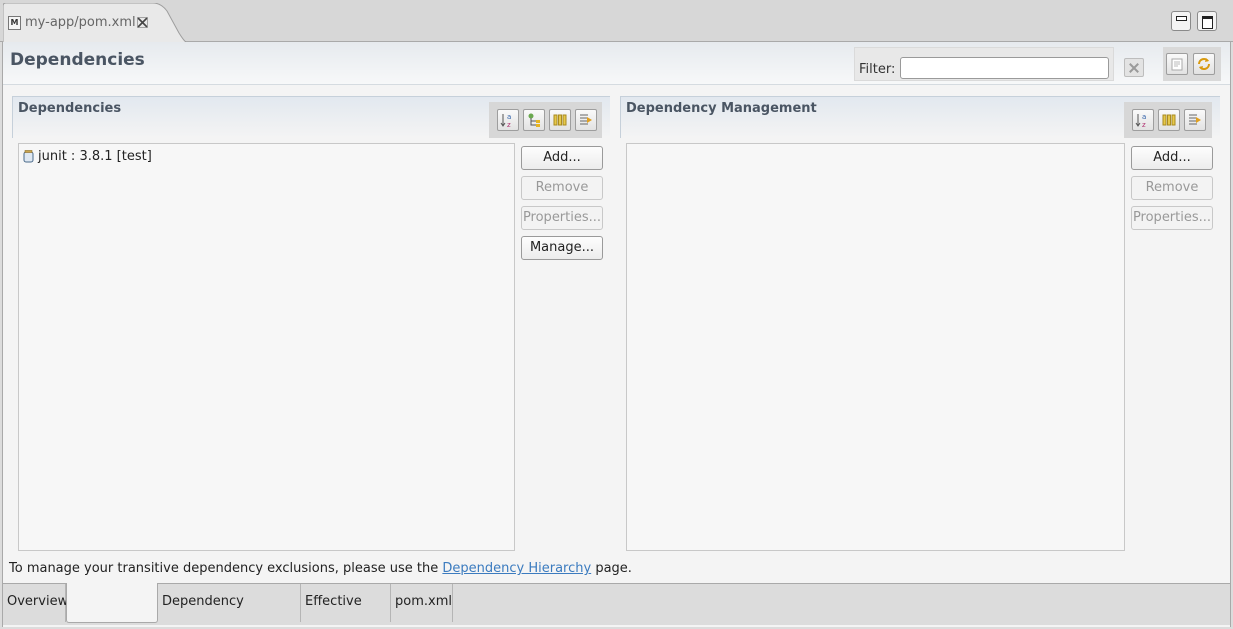 The image size is (1233, 629). Describe the element at coordinates (534, 120) in the screenshot. I see `show-groupid-icon` at that location.